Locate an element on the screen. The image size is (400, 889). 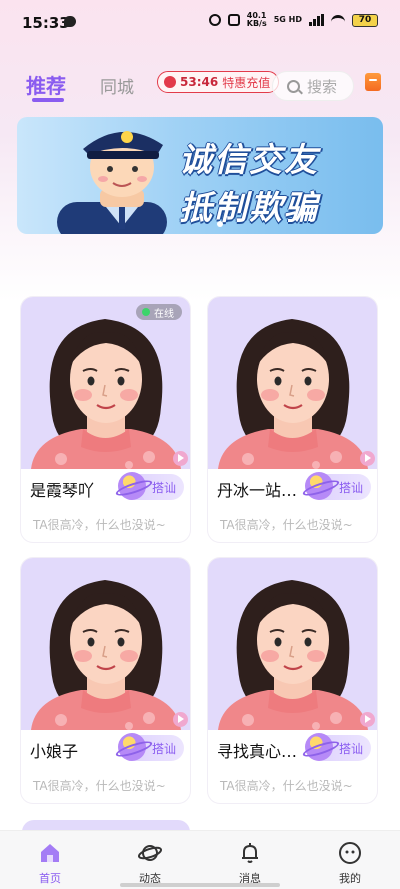
bottom-nav: 首页 动态 消息 我的 is located at coordinates (200, 859).